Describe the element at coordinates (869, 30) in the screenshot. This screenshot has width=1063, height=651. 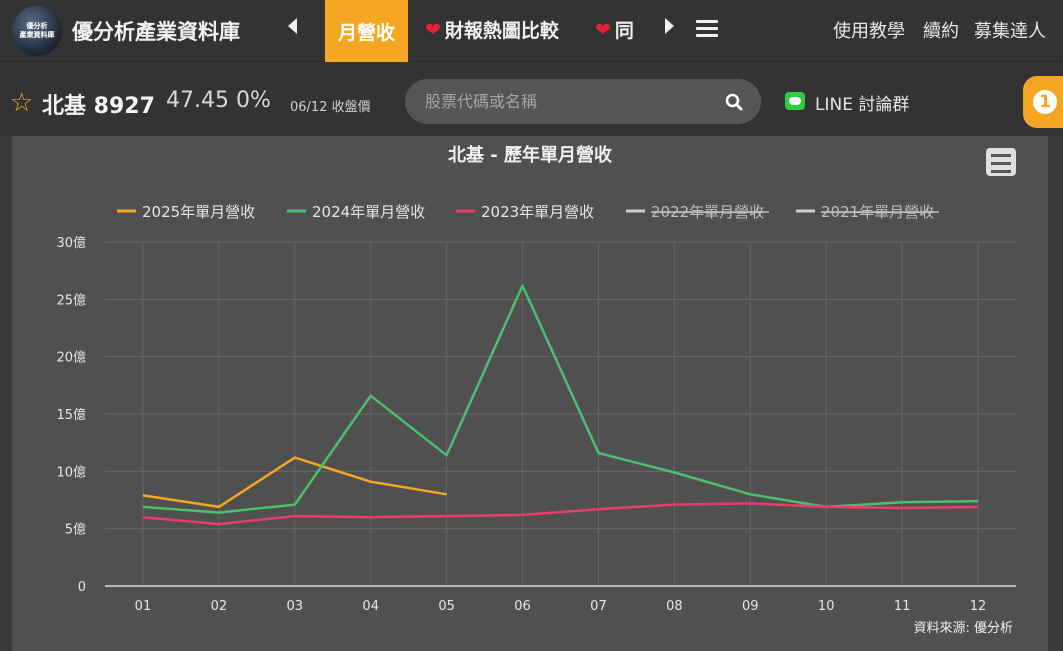
I see `tutorial-link: 使用教學` at that location.